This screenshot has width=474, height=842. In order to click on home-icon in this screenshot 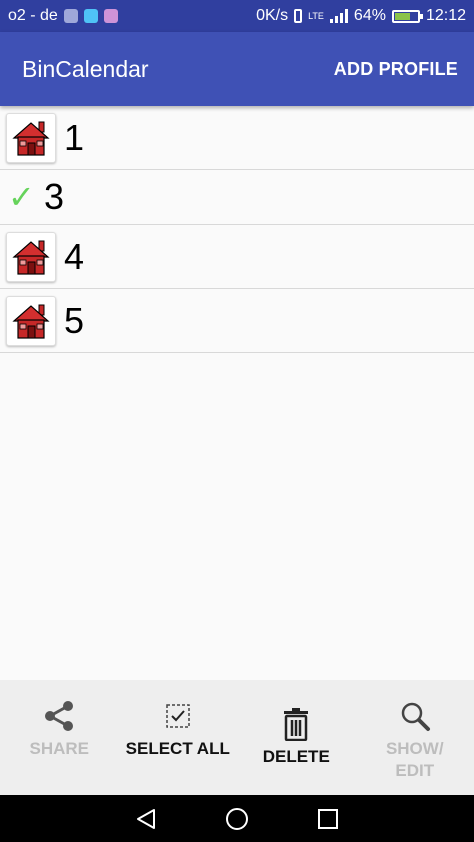, I will do `click(237, 819)`.